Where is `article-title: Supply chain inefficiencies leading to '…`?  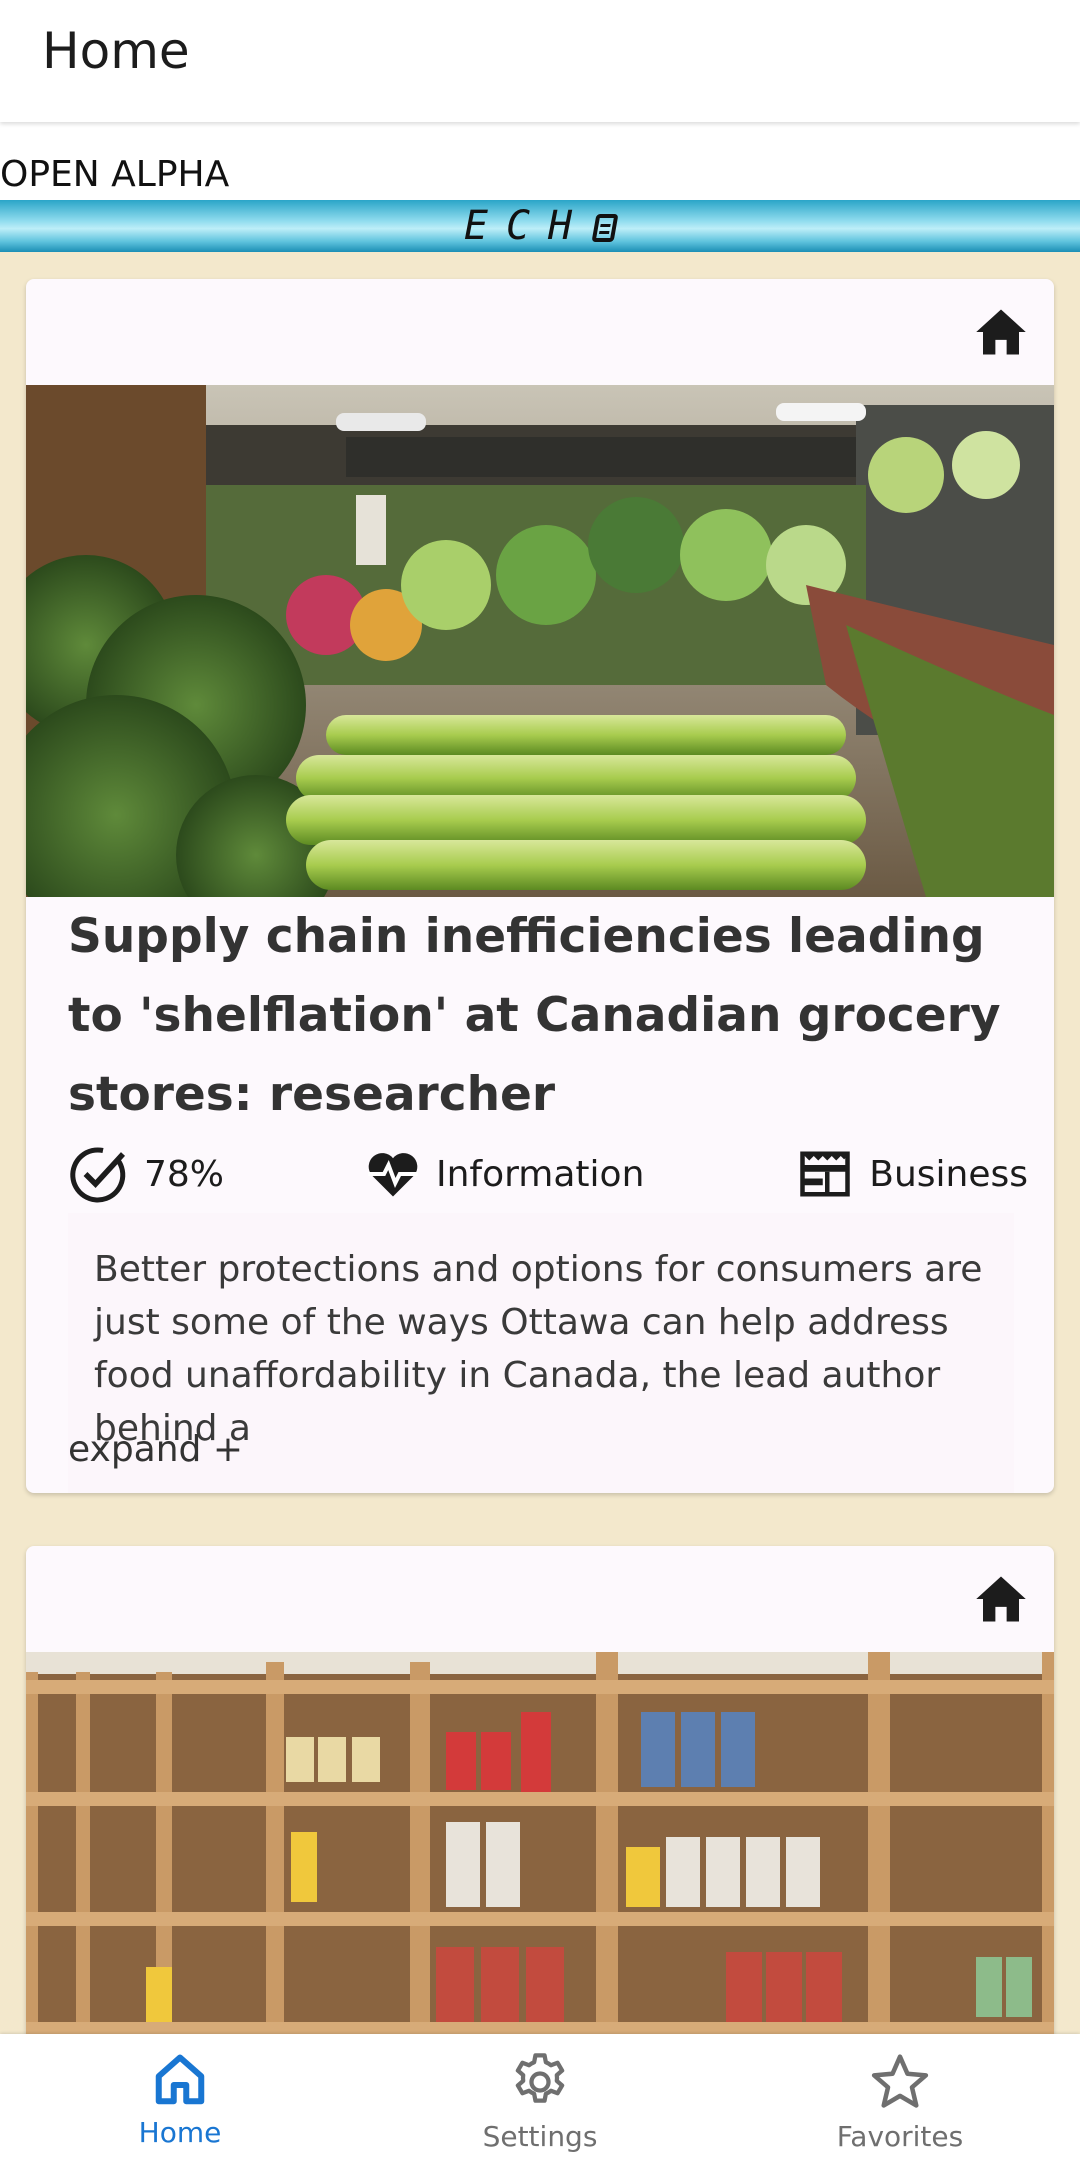 article-title: Supply chain inefficiencies leading to '… is located at coordinates (548, 1015).